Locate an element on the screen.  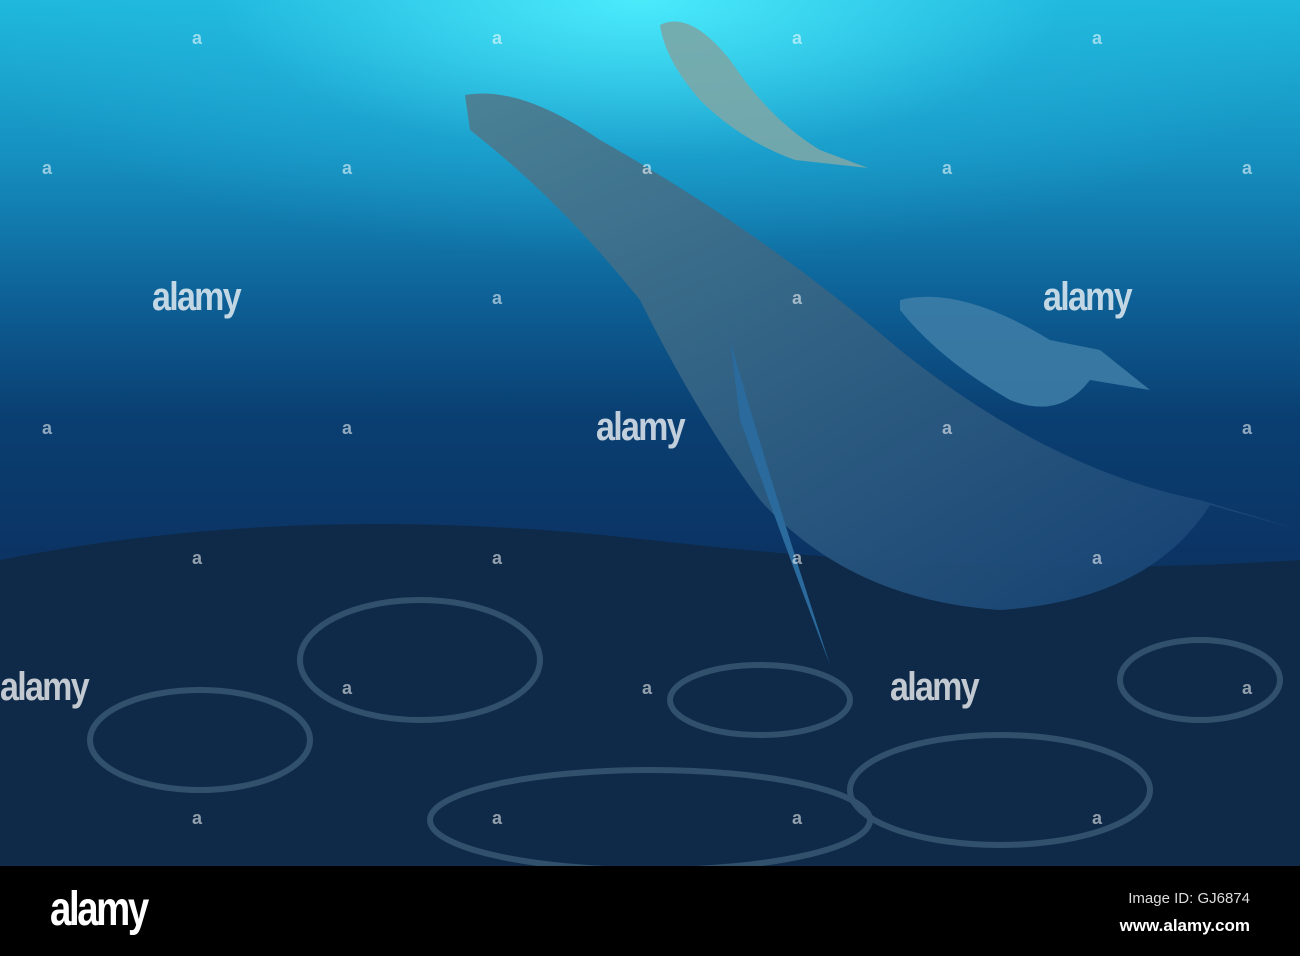
small-whale is located at coordinates (764, 94).